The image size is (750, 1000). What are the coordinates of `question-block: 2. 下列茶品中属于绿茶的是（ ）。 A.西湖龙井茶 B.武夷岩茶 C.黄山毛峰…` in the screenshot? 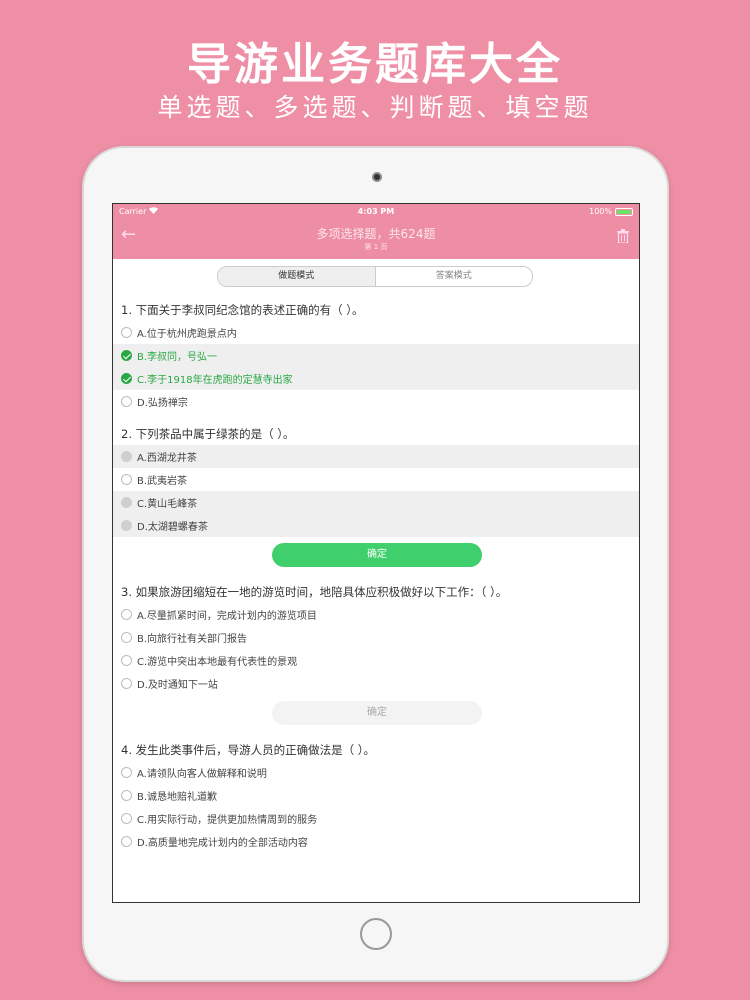 It's located at (376, 495).